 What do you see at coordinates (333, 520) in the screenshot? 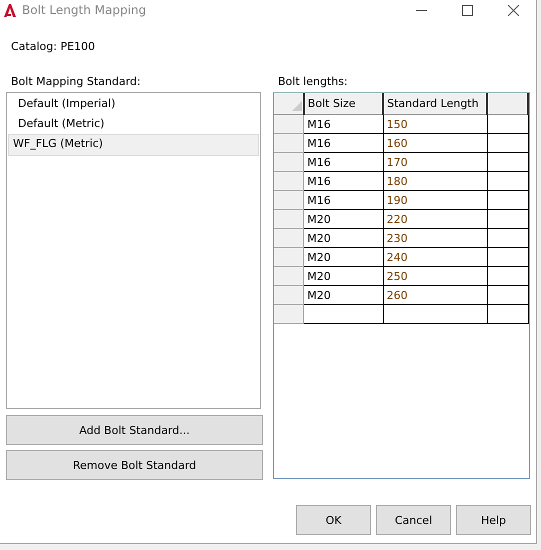
I see `dialog-button: OK` at bounding box center [333, 520].